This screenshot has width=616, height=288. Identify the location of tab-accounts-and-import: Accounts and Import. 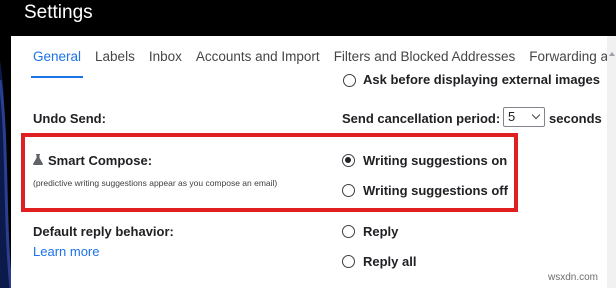
(258, 57).